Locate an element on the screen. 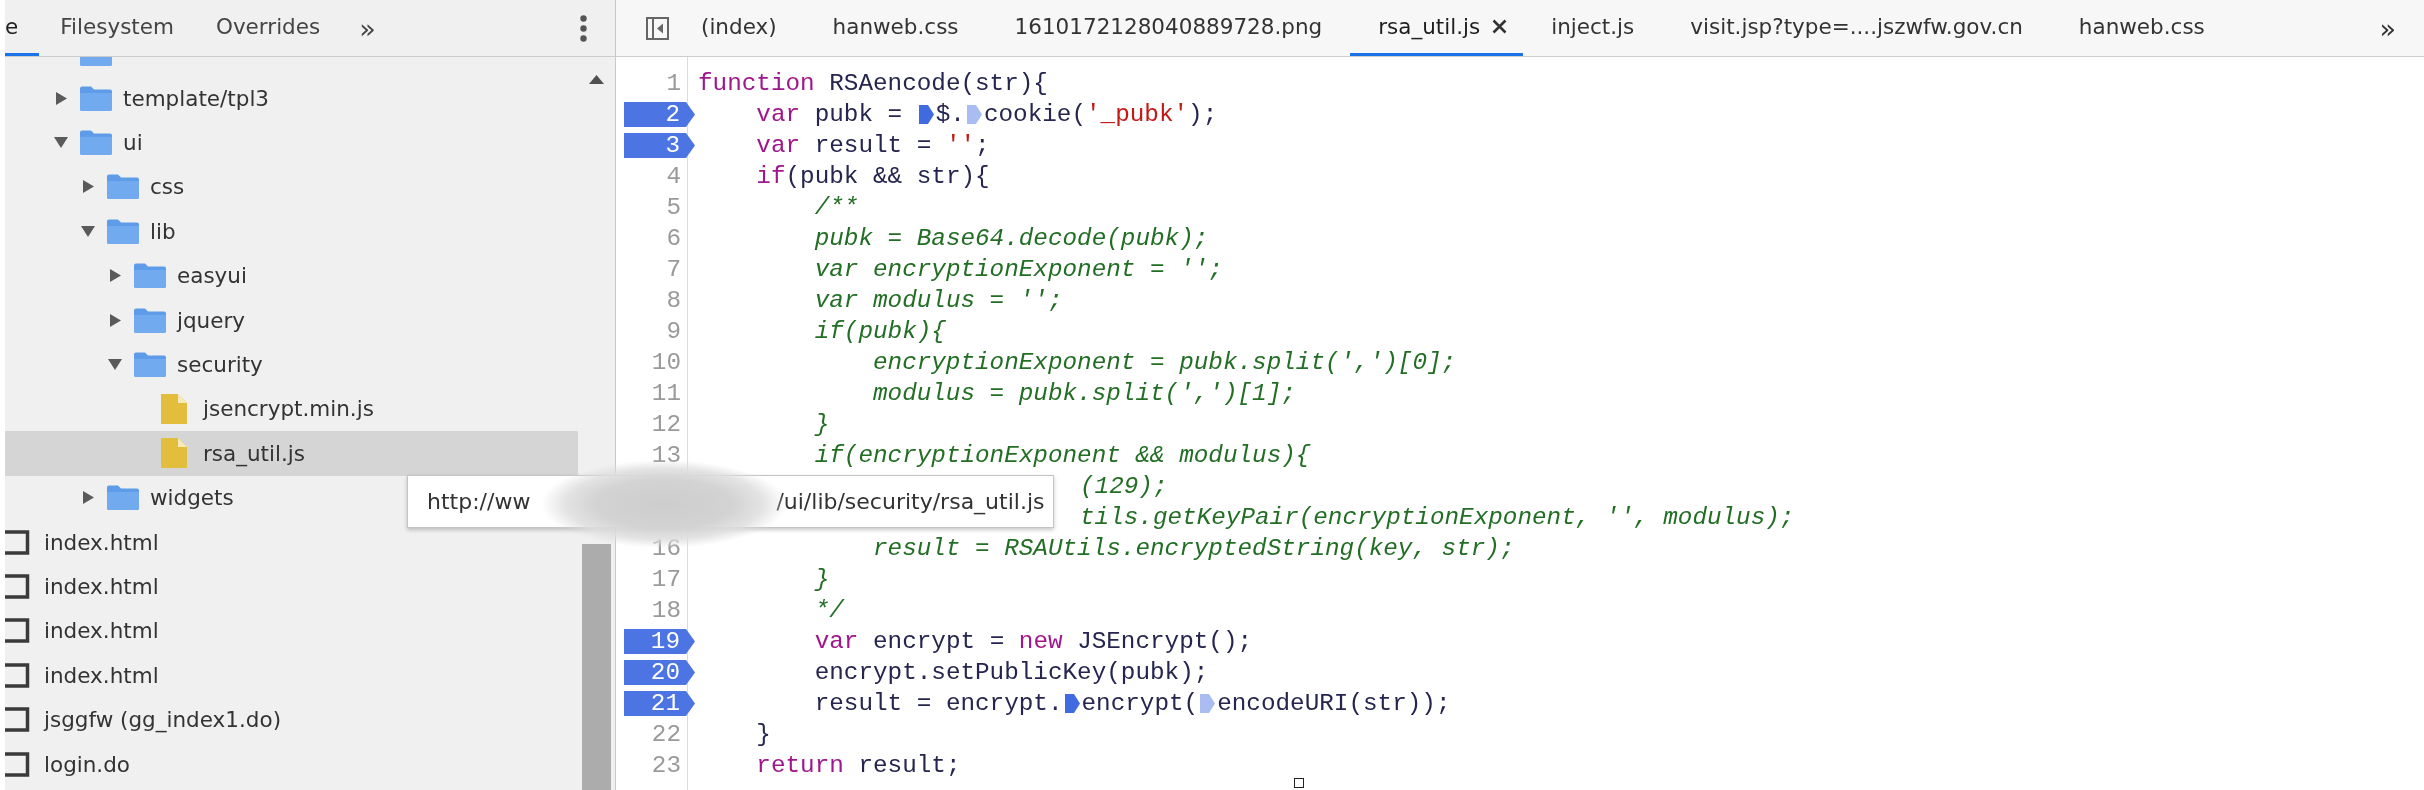  code-text: pubk = Base64.decode(pubk); is located at coordinates (1011, 238).